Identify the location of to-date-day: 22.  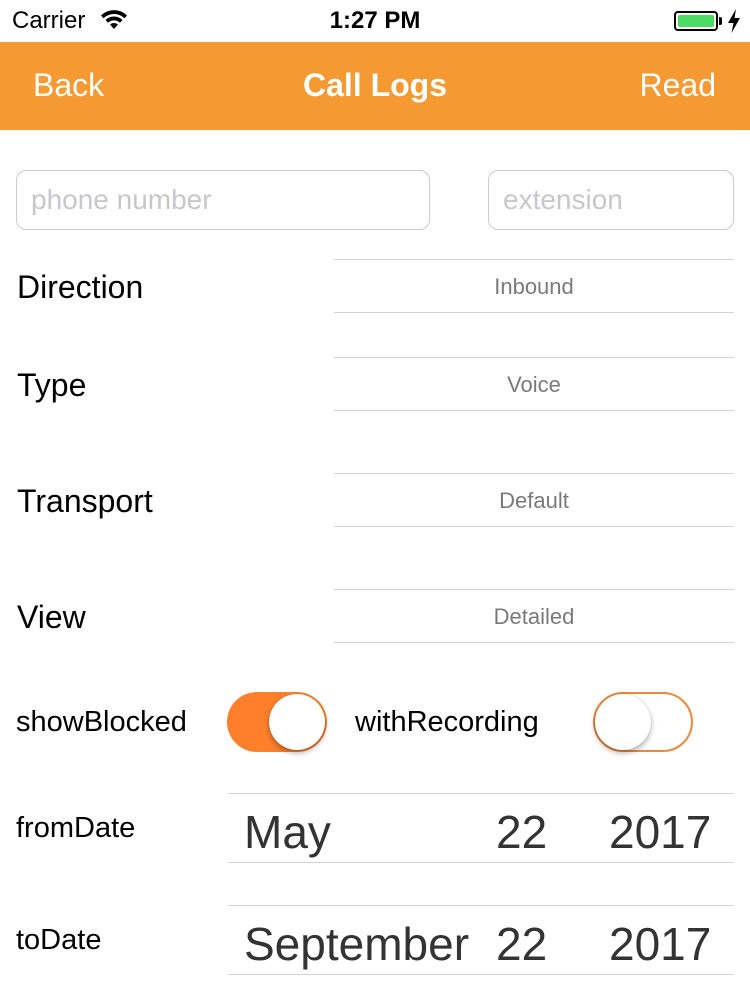
(521, 944).